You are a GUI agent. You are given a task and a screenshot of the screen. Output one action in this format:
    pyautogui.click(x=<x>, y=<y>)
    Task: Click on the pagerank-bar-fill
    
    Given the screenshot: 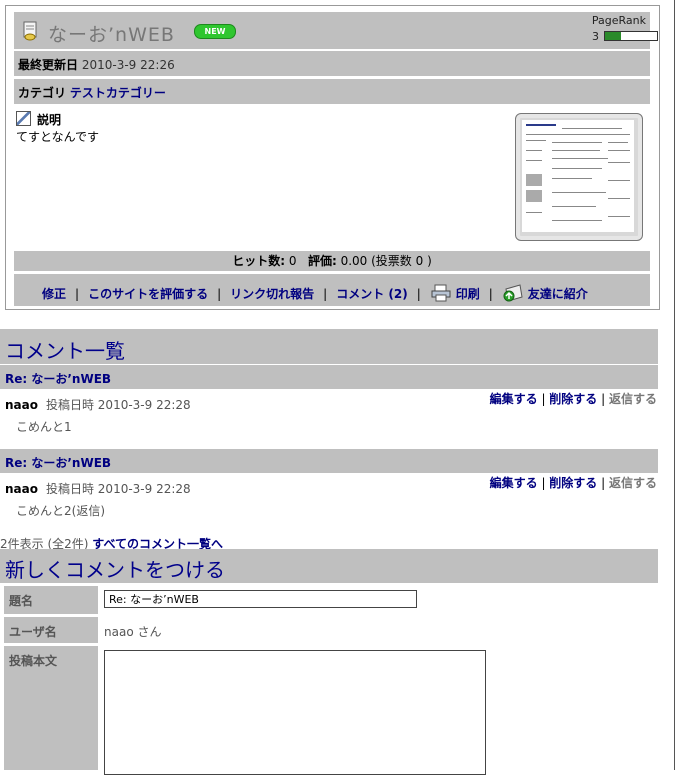 What is the action you would take?
    pyautogui.click(x=613, y=36)
    